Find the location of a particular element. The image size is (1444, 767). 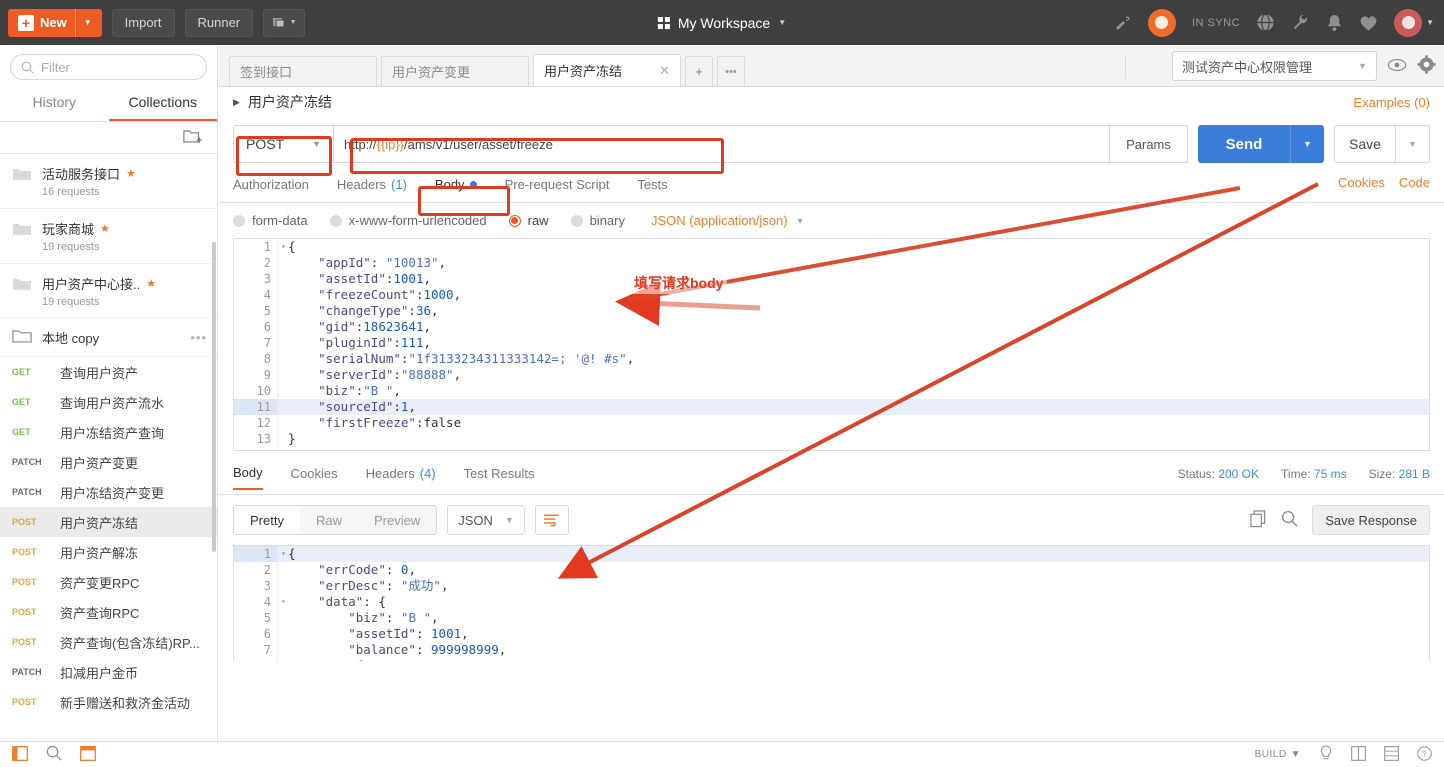

help-icon: ? is located at coordinates (1424, 754).